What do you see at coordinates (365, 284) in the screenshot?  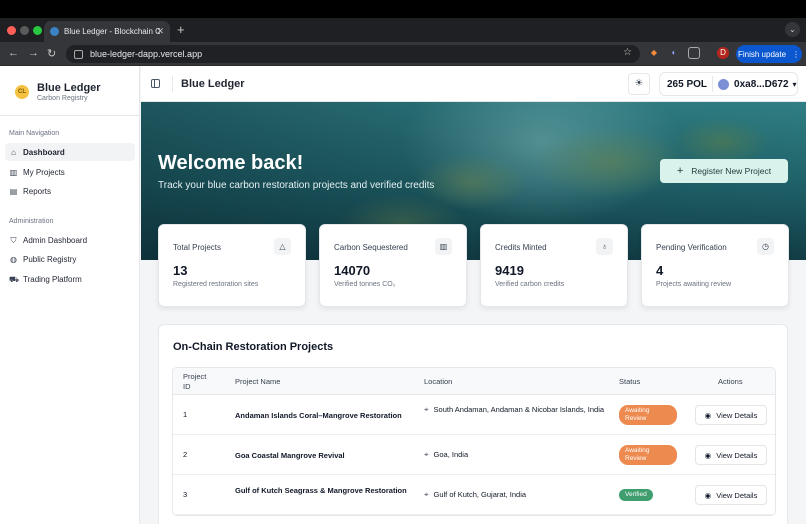 I see `stat-description: Verified tonnes CO₂` at bounding box center [365, 284].